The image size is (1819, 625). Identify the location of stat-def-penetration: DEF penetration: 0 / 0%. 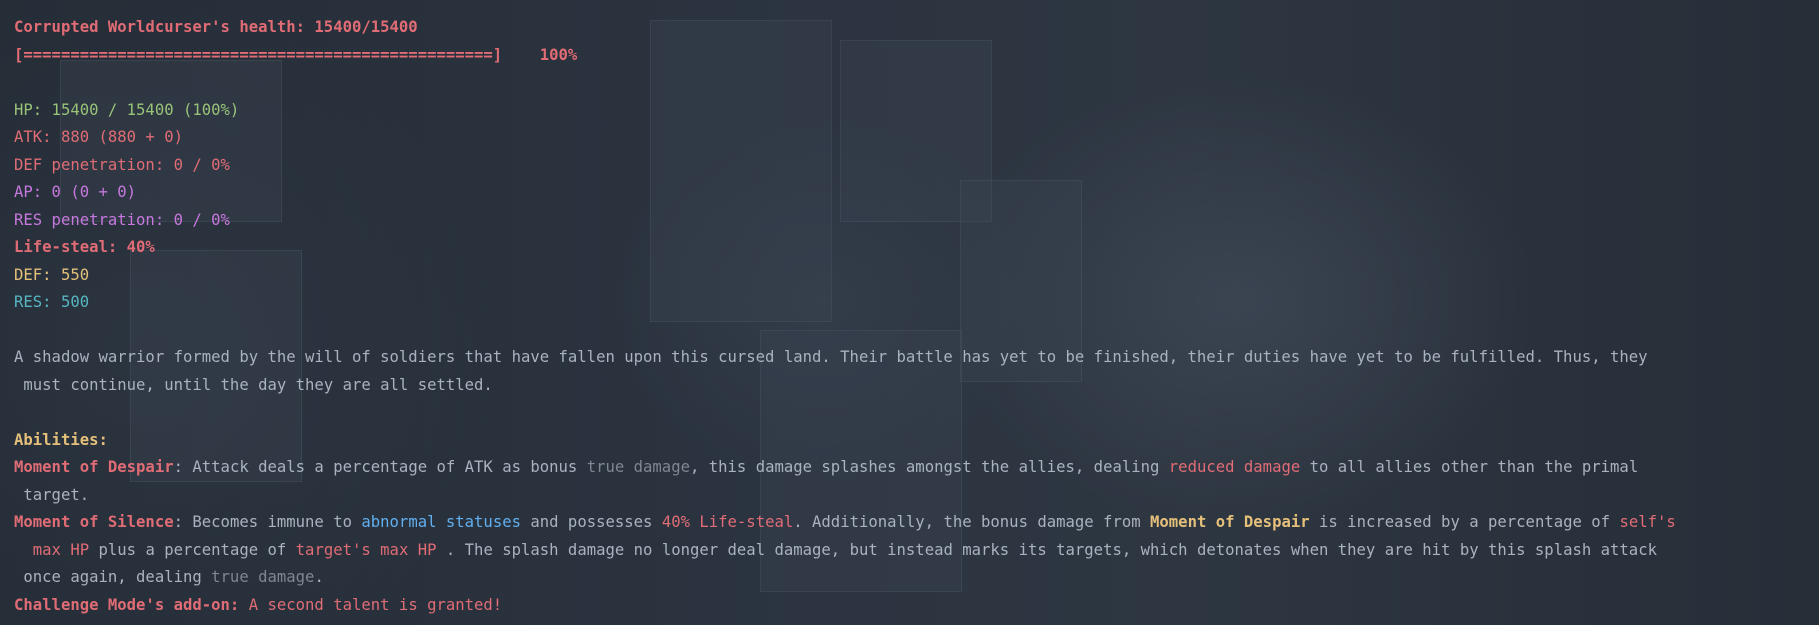
(122, 164).